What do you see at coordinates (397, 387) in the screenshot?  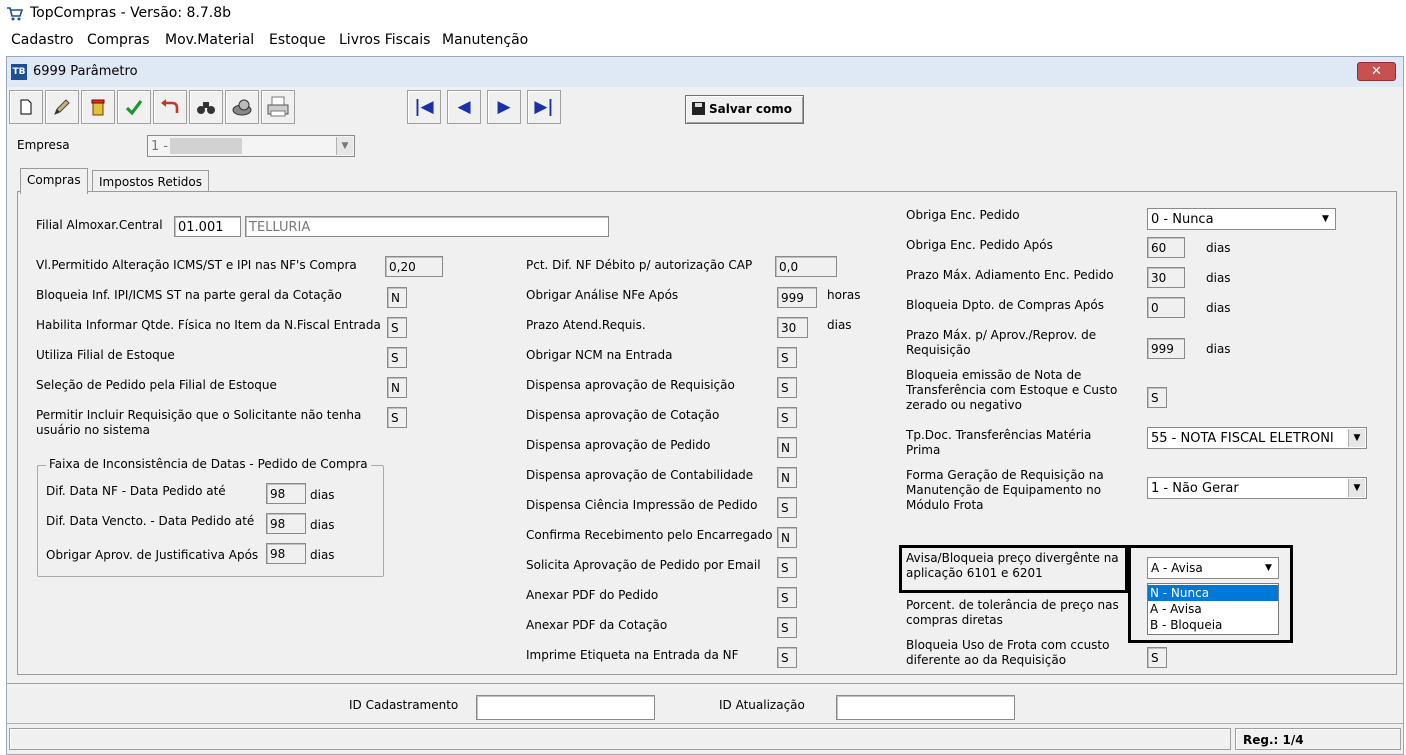 I see `selecao-pedido-input: N` at bounding box center [397, 387].